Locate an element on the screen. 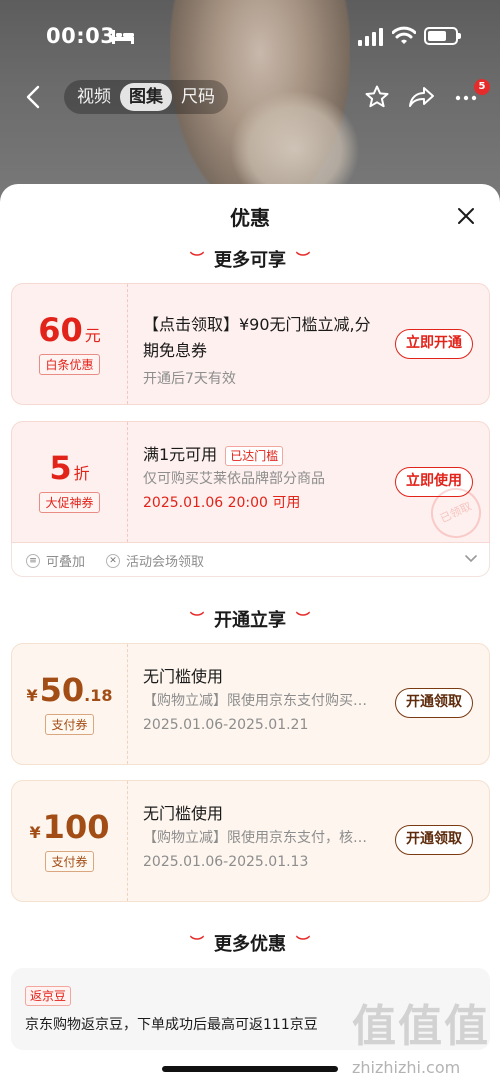  coupon-title-row: 满1元可用 已达门槛 is located at coordinates (260, 455).